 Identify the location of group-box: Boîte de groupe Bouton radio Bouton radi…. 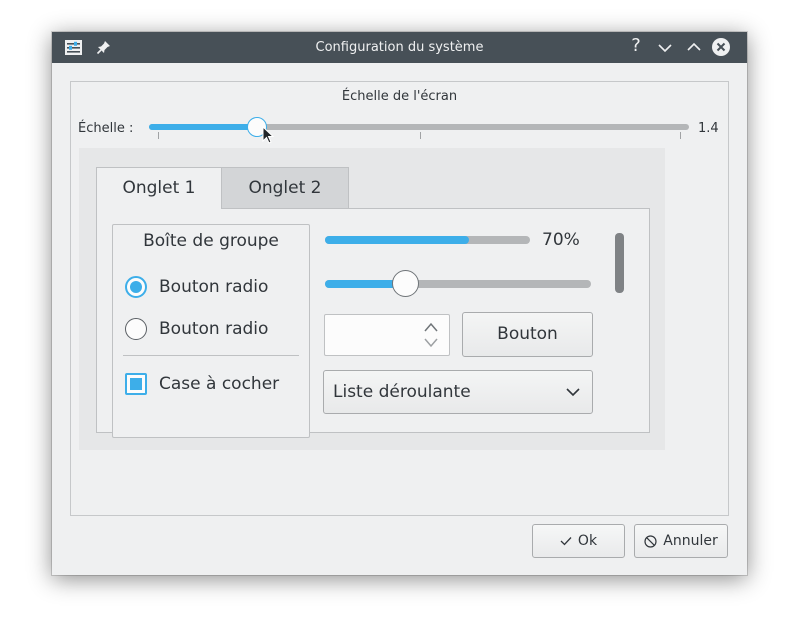
(211, 331).